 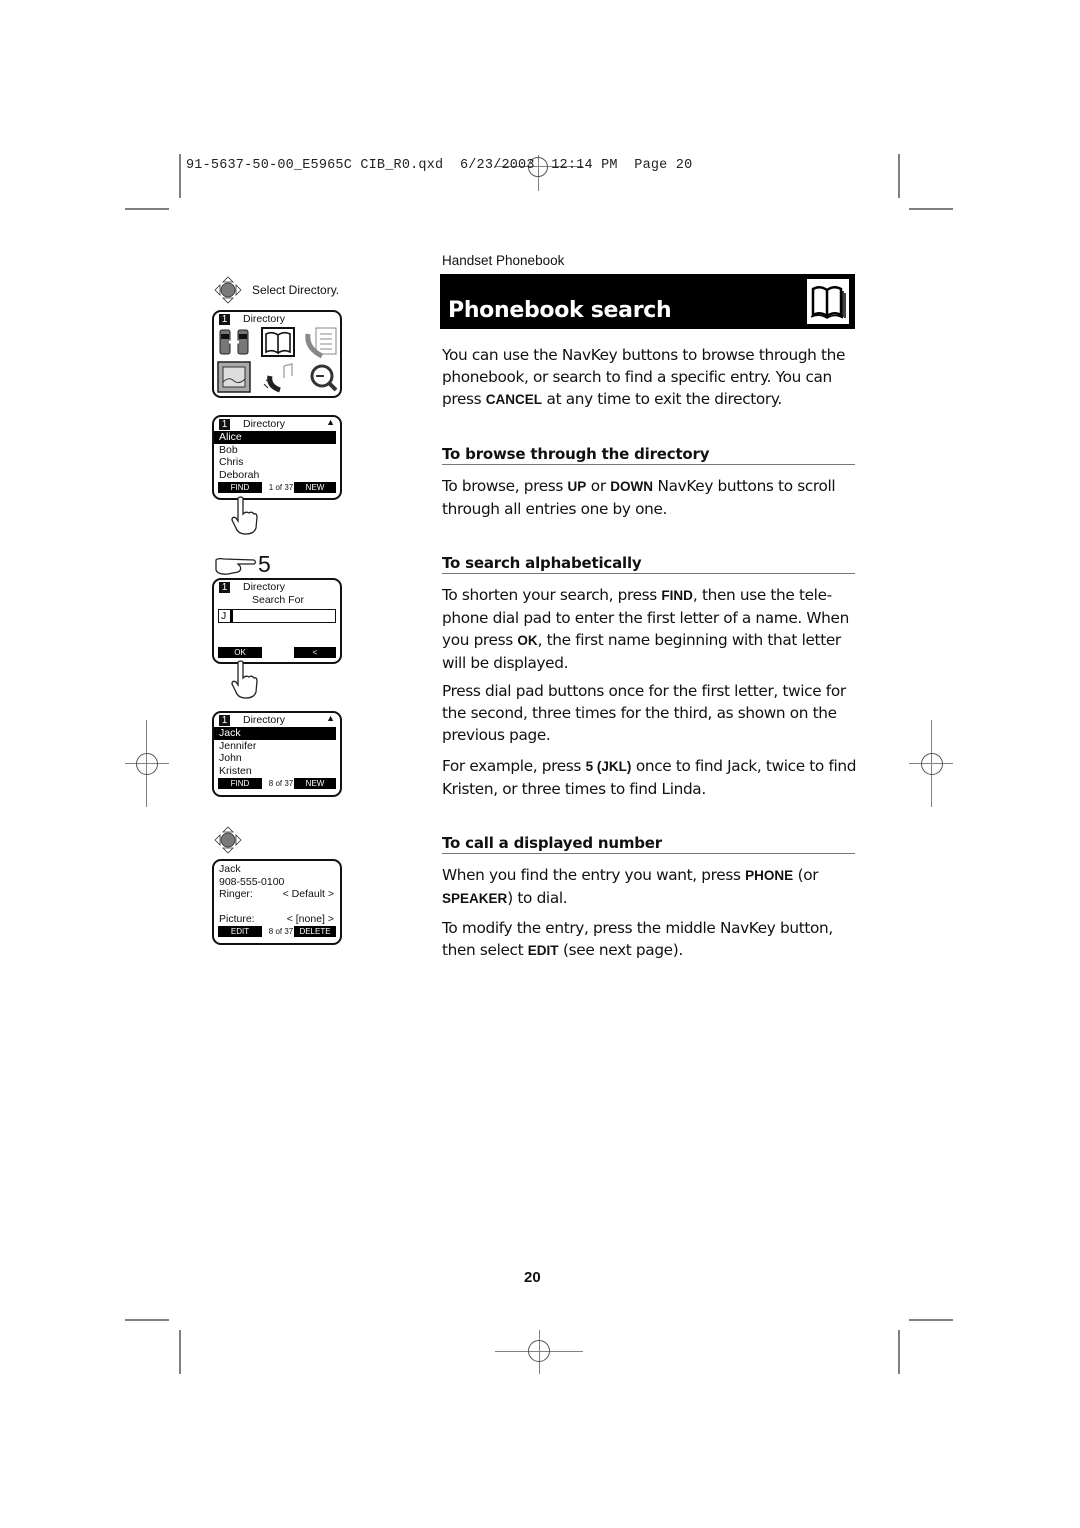 What do you see at coordinates (275, 437) in the screenshot?
I see `list-entry-selected: Alice` at bounding box center [275, 437].